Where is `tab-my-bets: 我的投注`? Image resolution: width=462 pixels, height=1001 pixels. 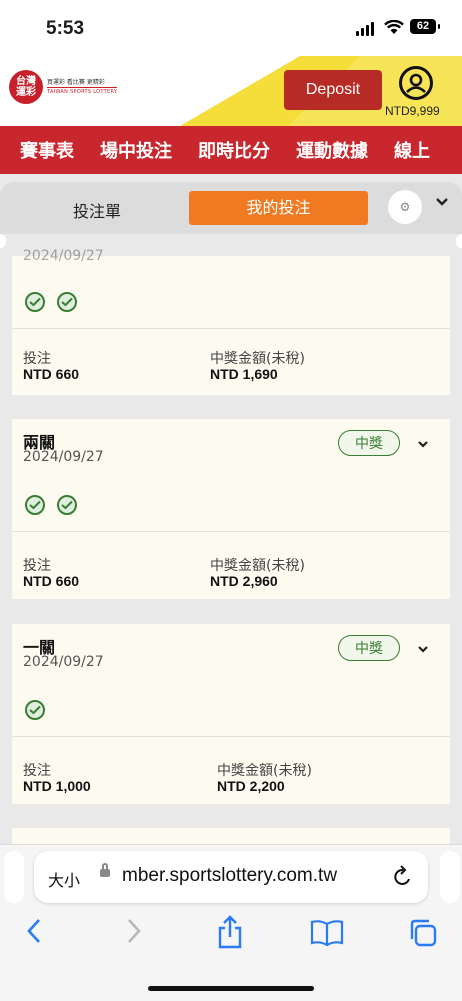
tab-my-bets: 我的投注 is located at coordinates (278, 208).